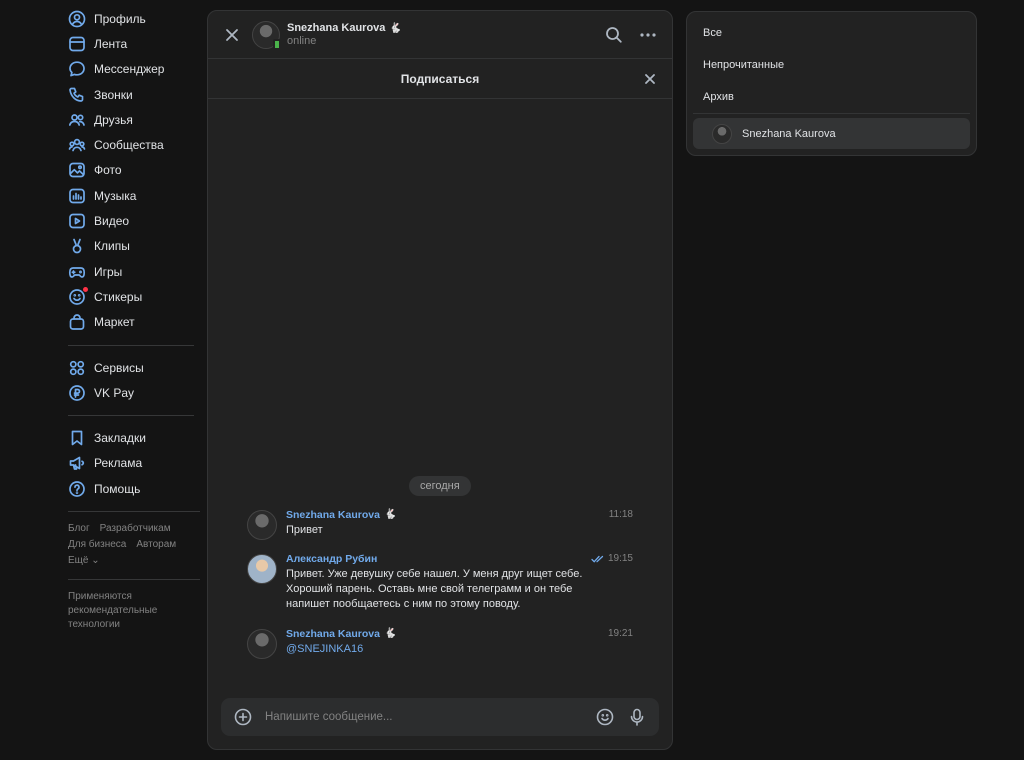  What do you see at coordinates (132, 195) in the screenshot?
I see `nav-item-music: Музыка` at bounding box center [132, 195].